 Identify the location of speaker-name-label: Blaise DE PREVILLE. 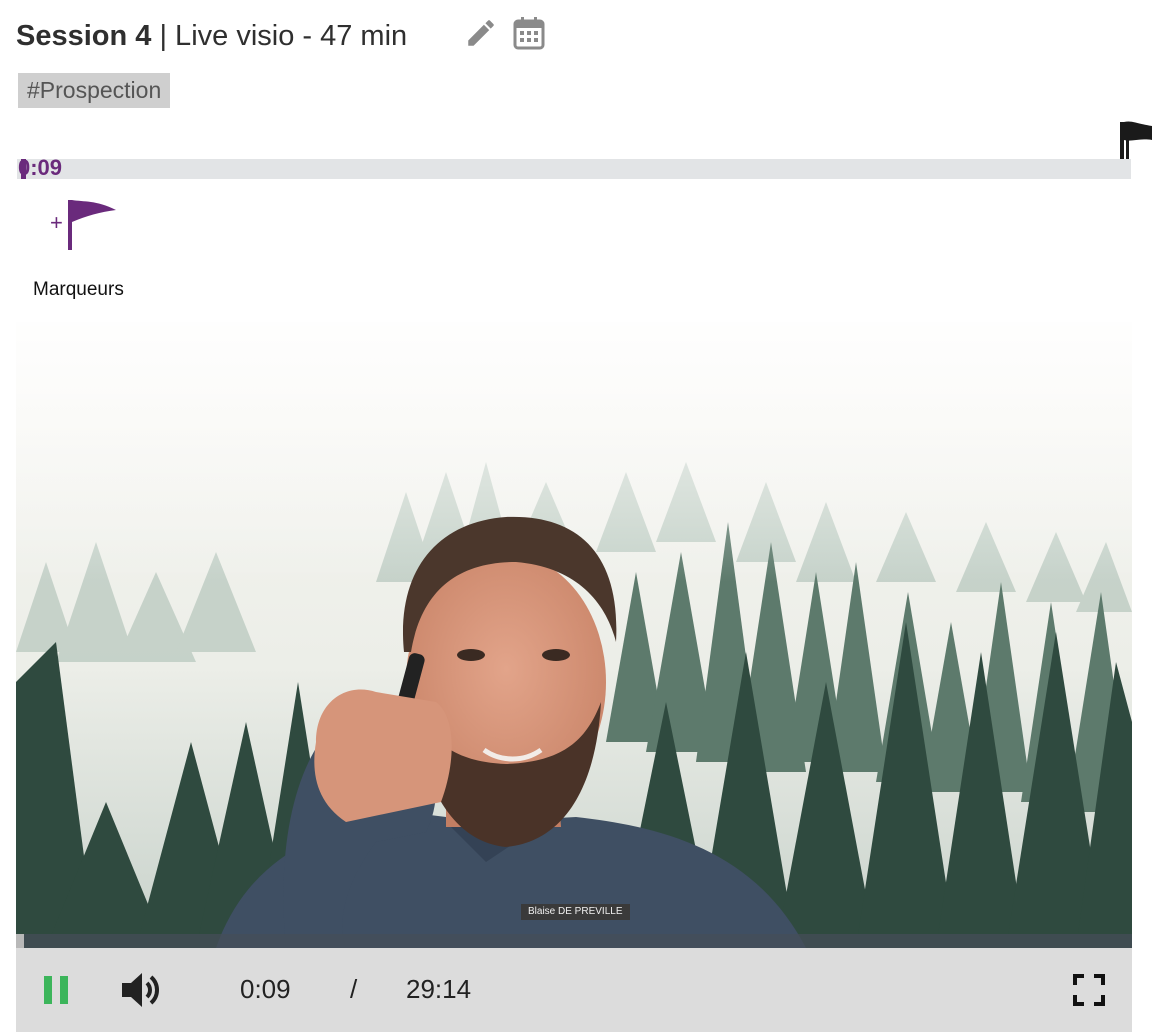
(575, 912).